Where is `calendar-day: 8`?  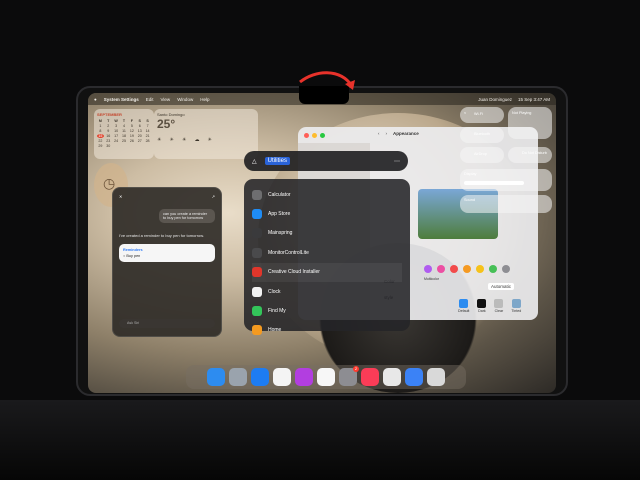 calendar-day: 8 is located at coordinates (100, 131).